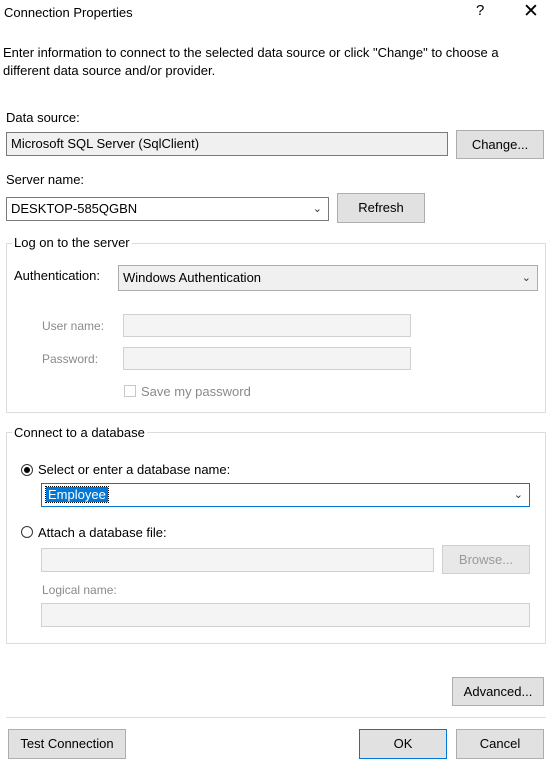 This screenshot has height=768, width=556. I want to click on select-database-radio, so click(27, 470).